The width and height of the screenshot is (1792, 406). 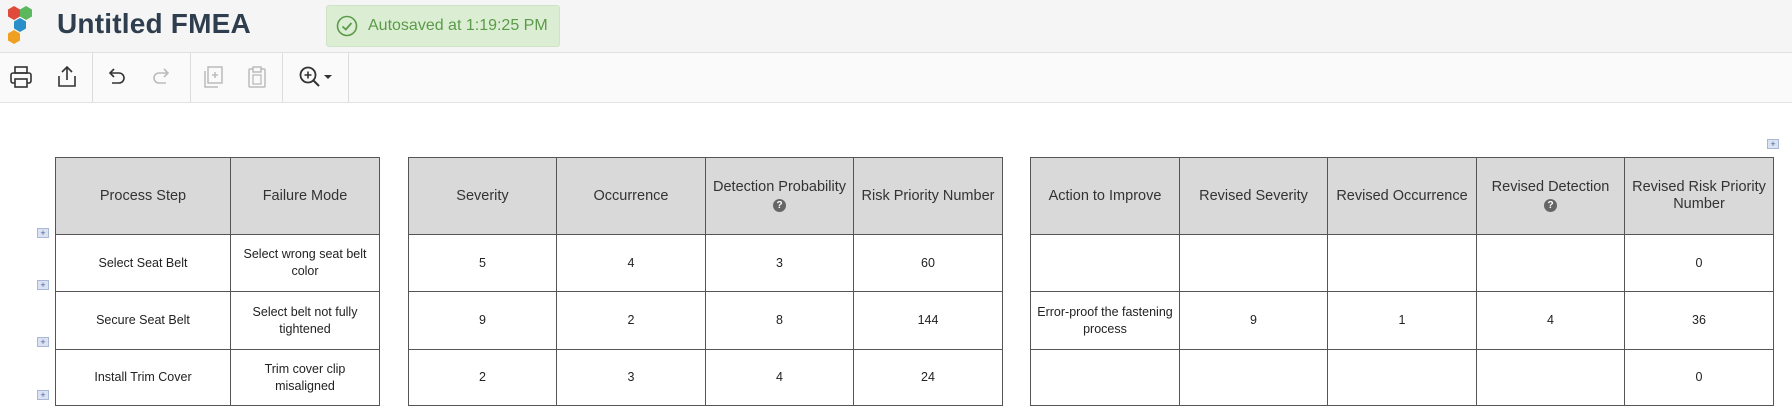 What do you see at coordinates (1105, 320) in the screenshot?
I see `table-cell: Error-proof the fastening process` at bounding box center [1105, 320].